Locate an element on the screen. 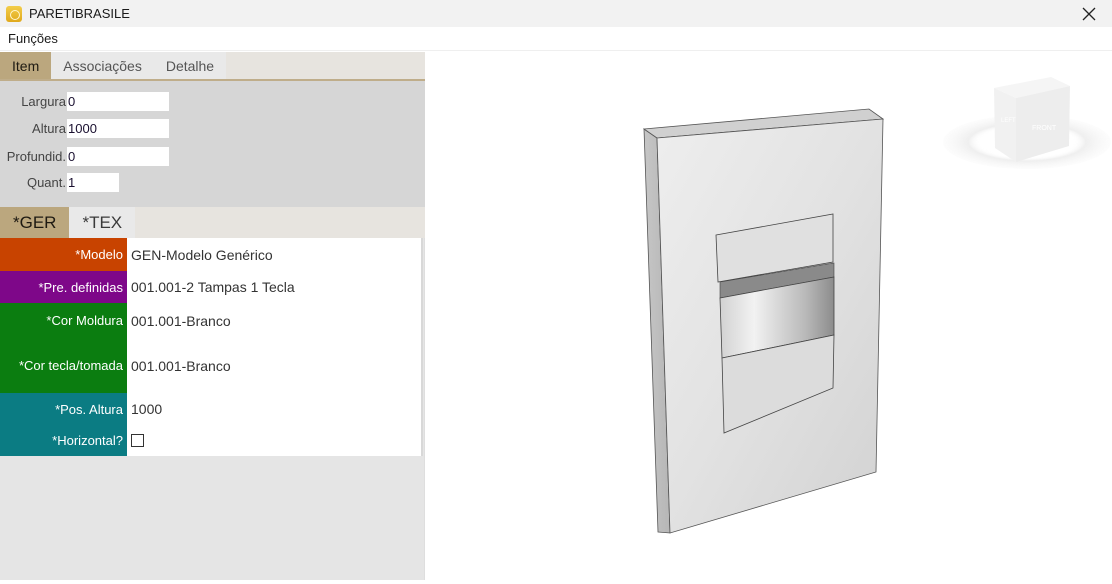 Image resolution: width=1112 pixels, height=584 pixels. profundidade-label: Profundid. is located at coordinates (36, 156).